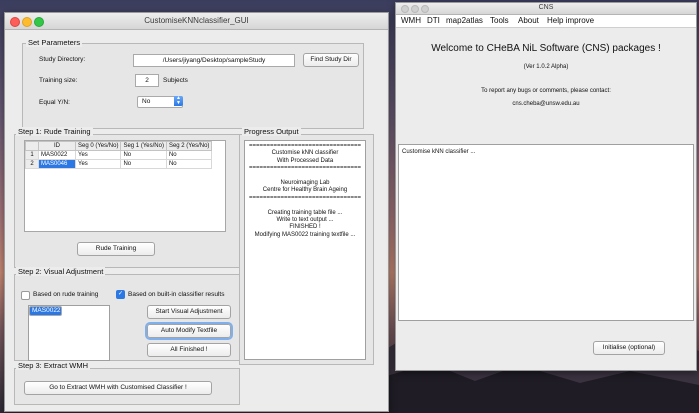 This screenshot has width=699, height=413. Describe the element at coordinates (61, 271) in the screenshot. I see `step2-title: Step 2: Visual Adjustment` at that location.